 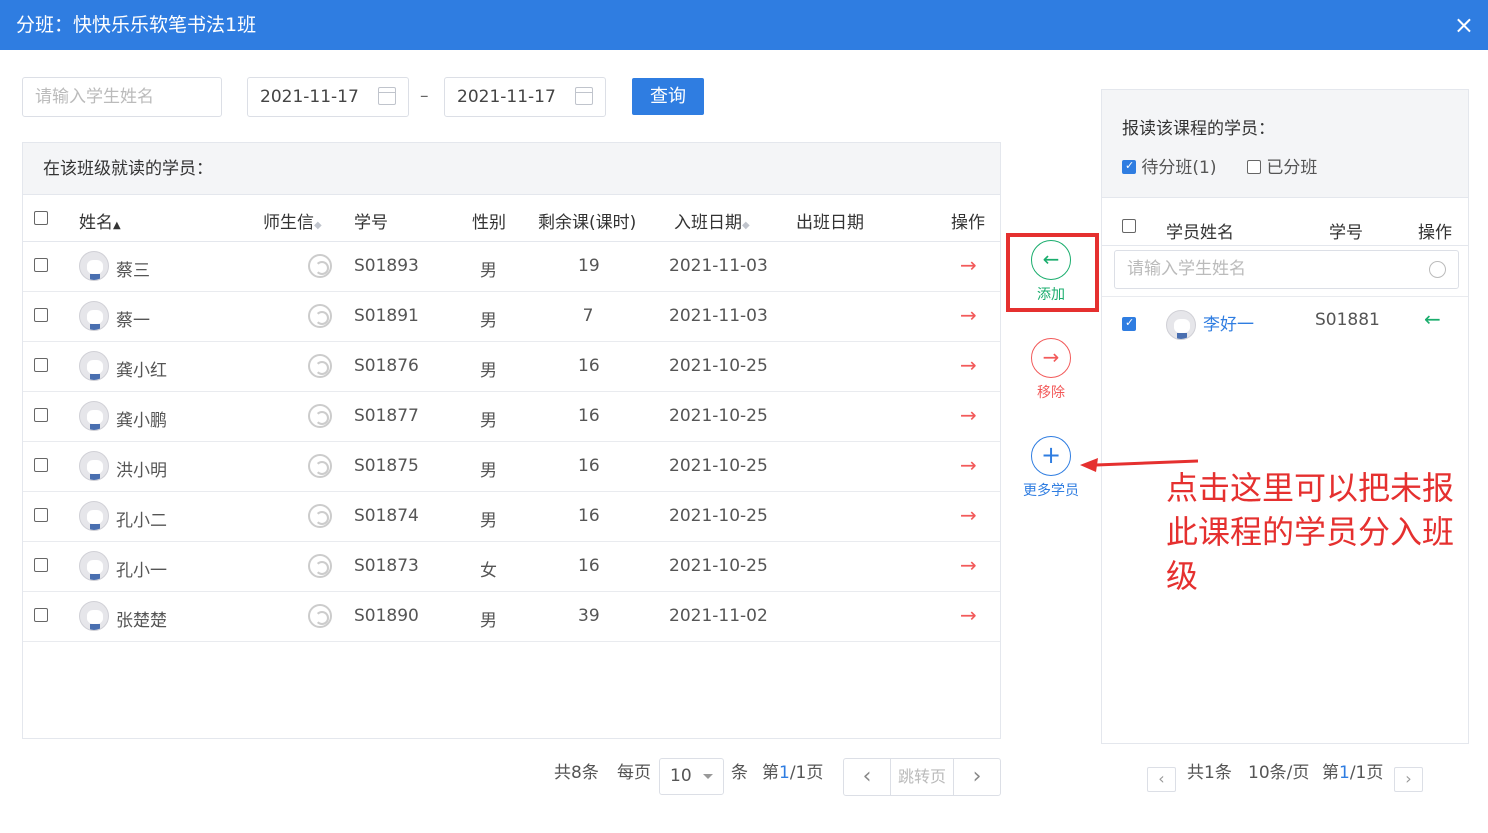 What do you see at coordinates (511, 467) in the screenshot?
I see `table-row: 洪小明 S01875 男 16 2021-10-25 →` at bounding box center [511, 467].